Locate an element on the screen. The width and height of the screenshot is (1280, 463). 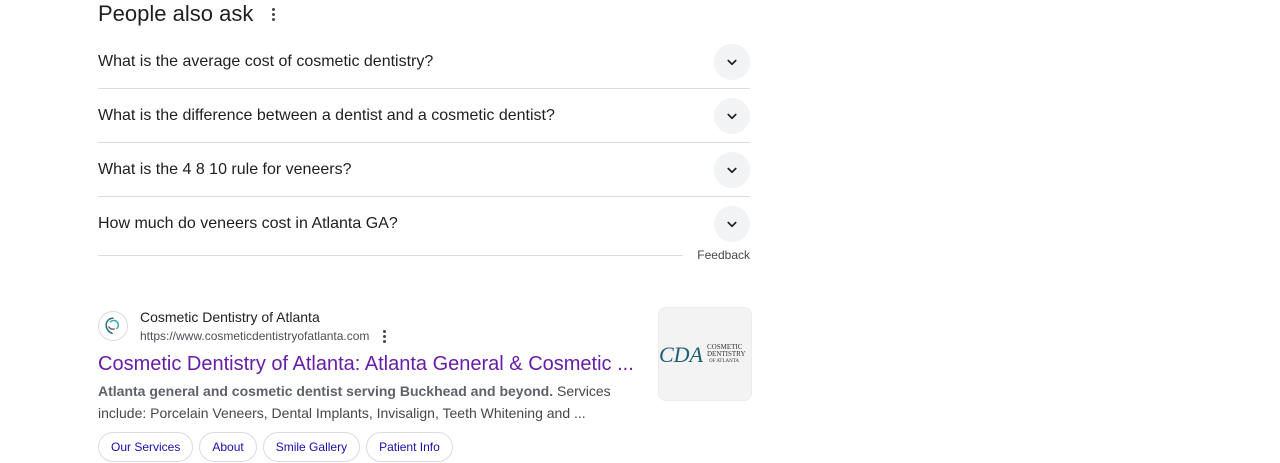
paa-question-4: How much do veneers cost in Atlanta GA? is located at coordinates (424, 223).